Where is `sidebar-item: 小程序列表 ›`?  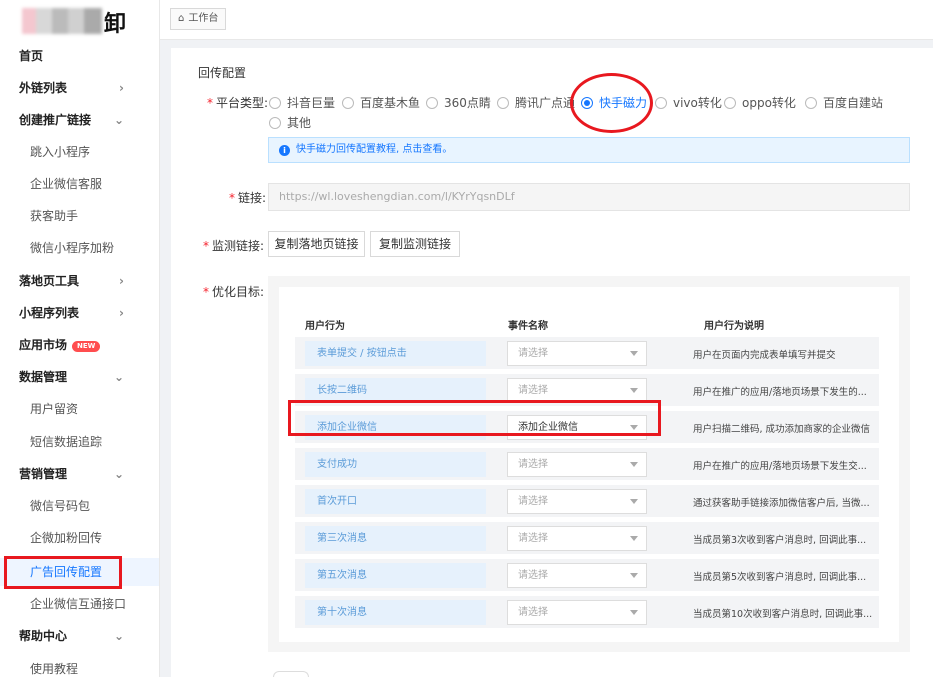 sidebar-item: 小程序列表 › is located at coordinates (79, 313).